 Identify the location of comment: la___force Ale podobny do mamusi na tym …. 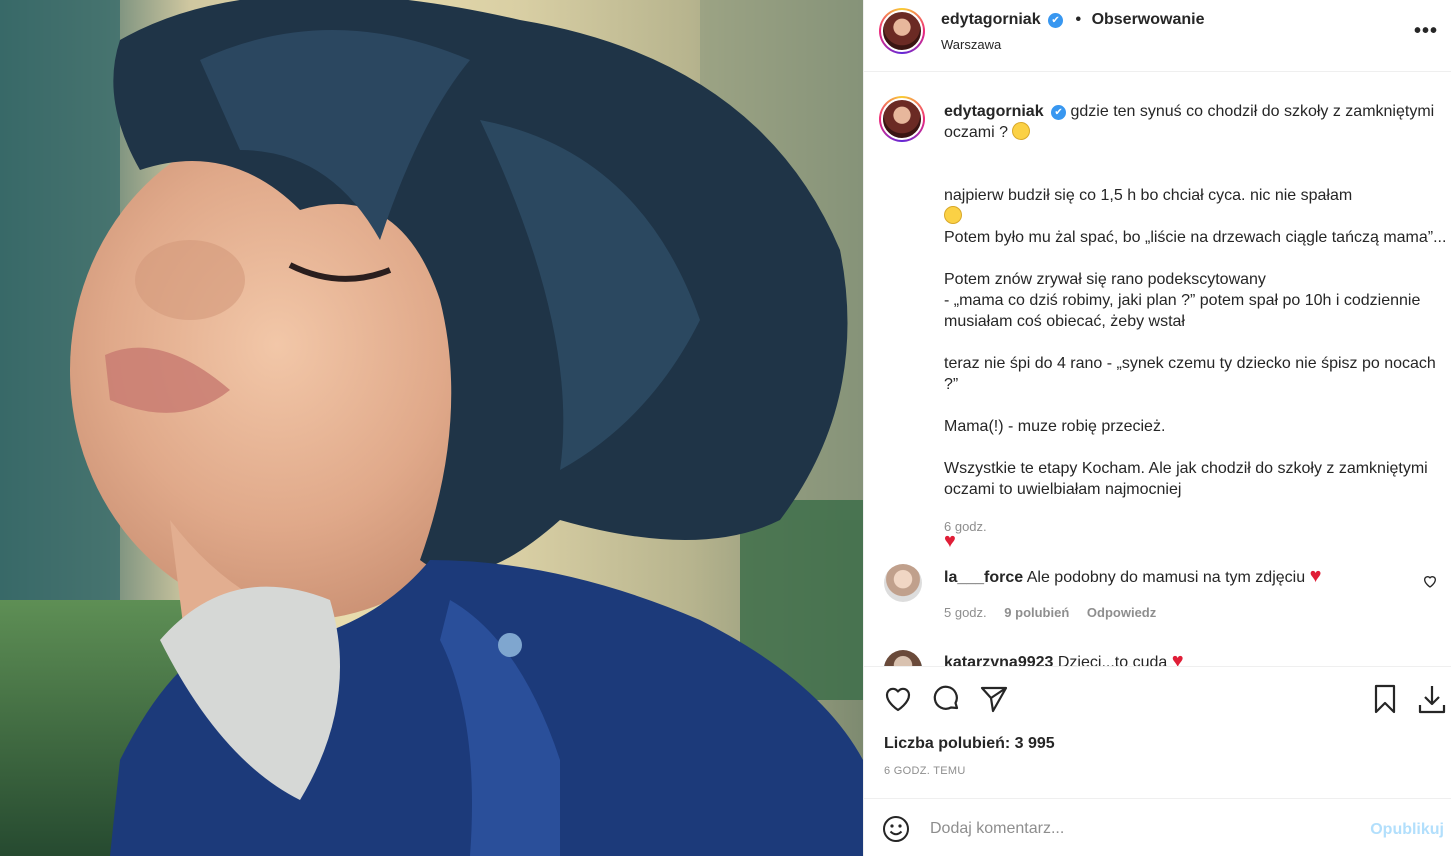
(1157, 601).